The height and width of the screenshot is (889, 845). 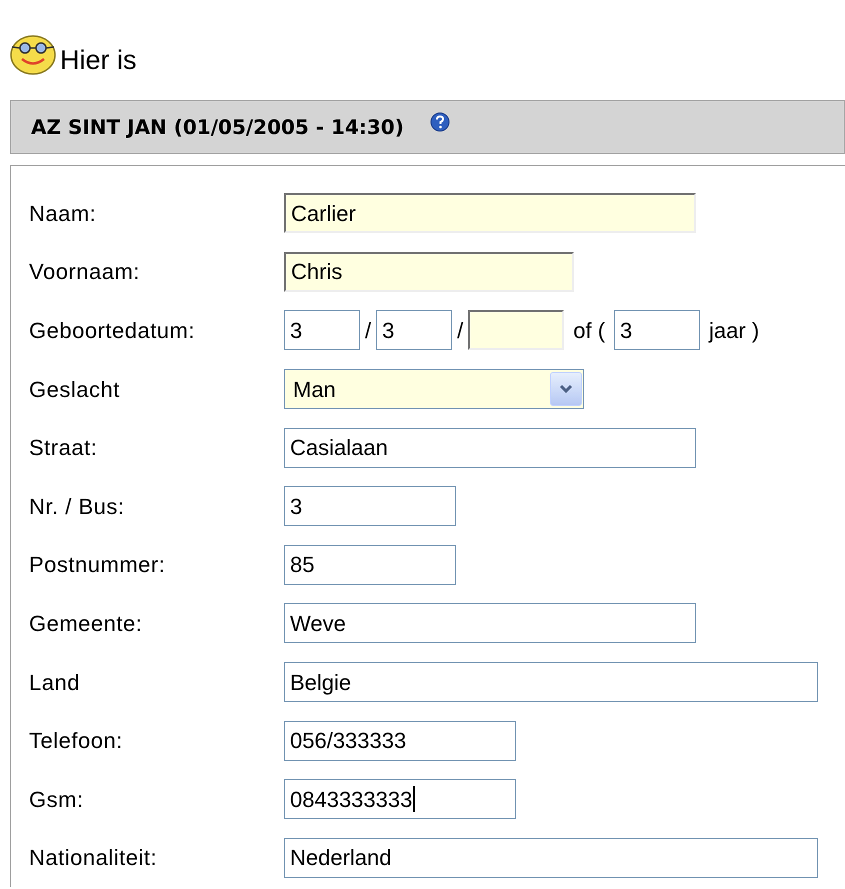 I want to click on chevron-down-icon, so click(x=566, y=389).